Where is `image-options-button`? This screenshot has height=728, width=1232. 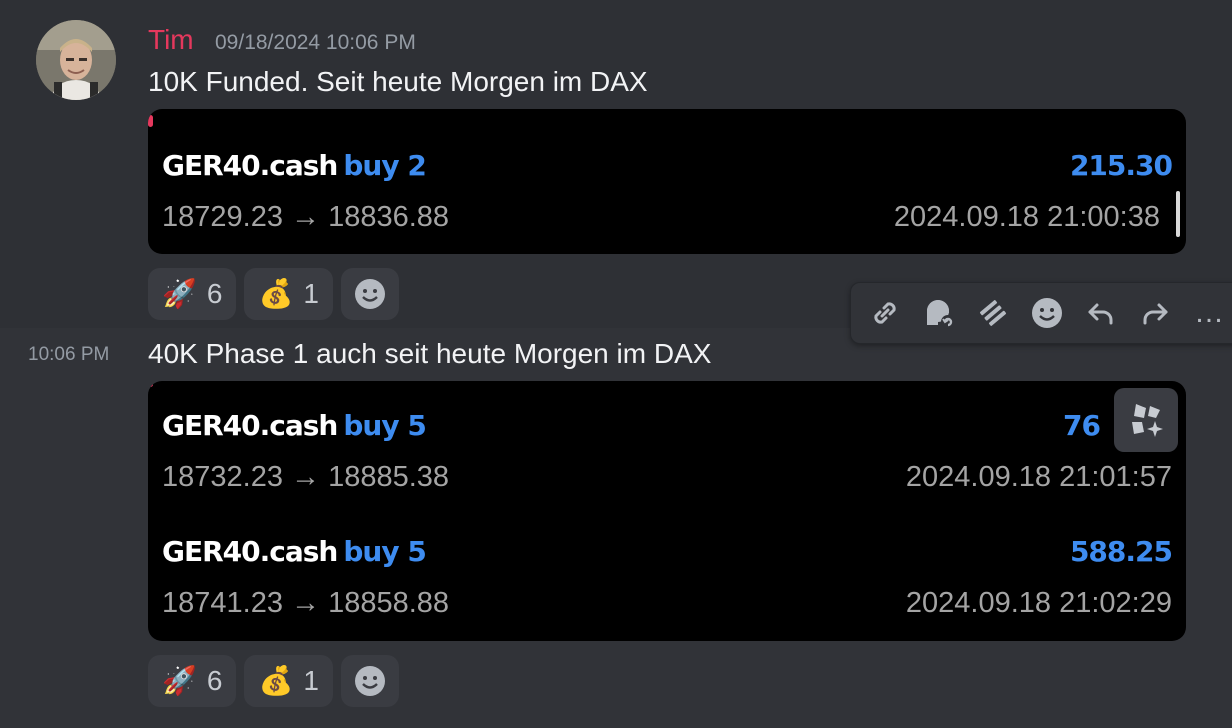
image-options-button is located at coordinates (1146, 420).